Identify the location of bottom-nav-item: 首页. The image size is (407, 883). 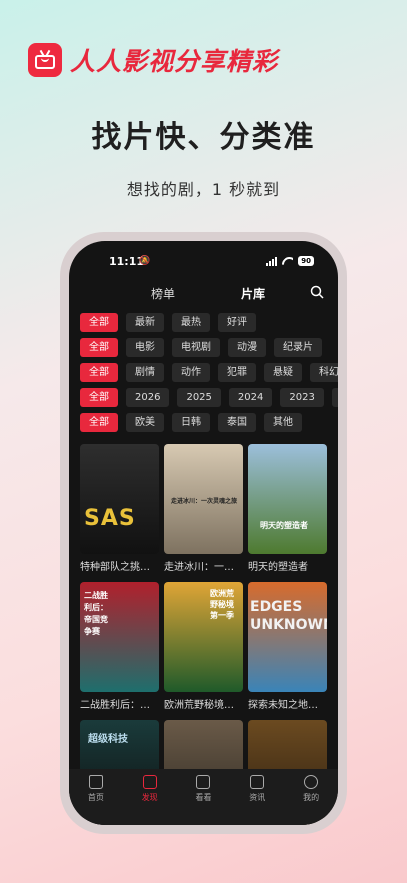
(96, 800).